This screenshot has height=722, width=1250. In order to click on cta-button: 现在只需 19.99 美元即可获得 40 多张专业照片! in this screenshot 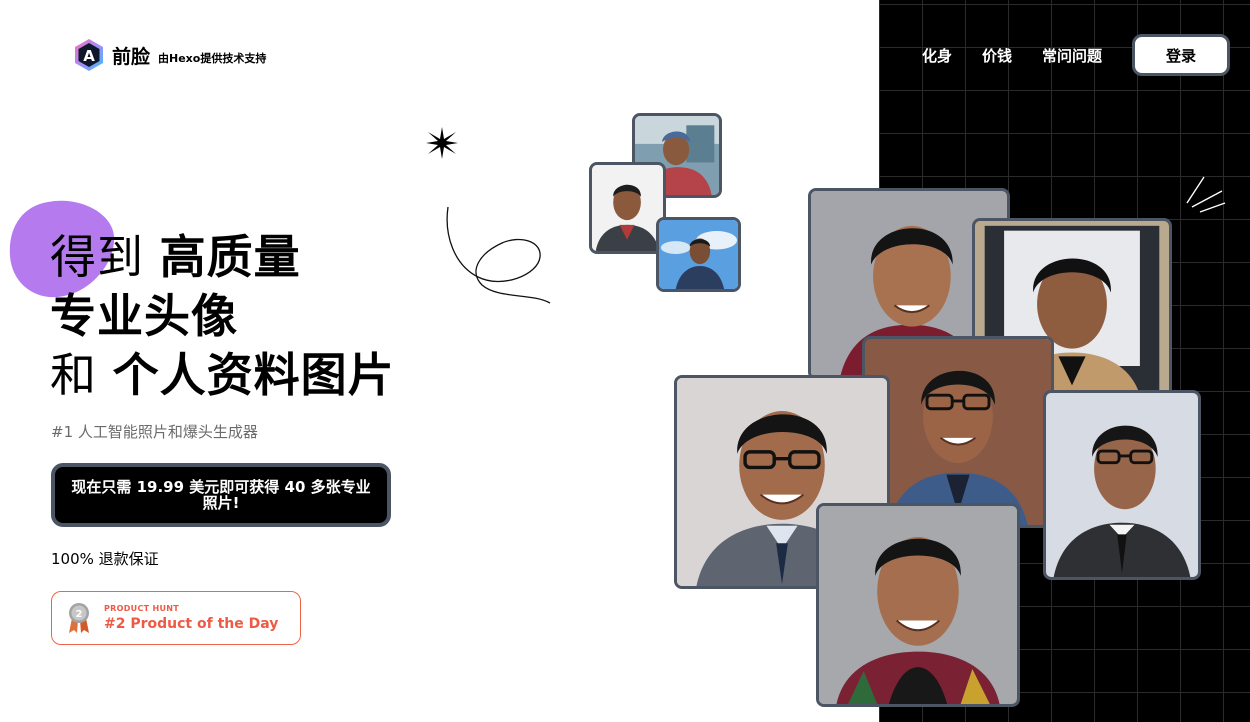, I will do `click(221, 495)`.